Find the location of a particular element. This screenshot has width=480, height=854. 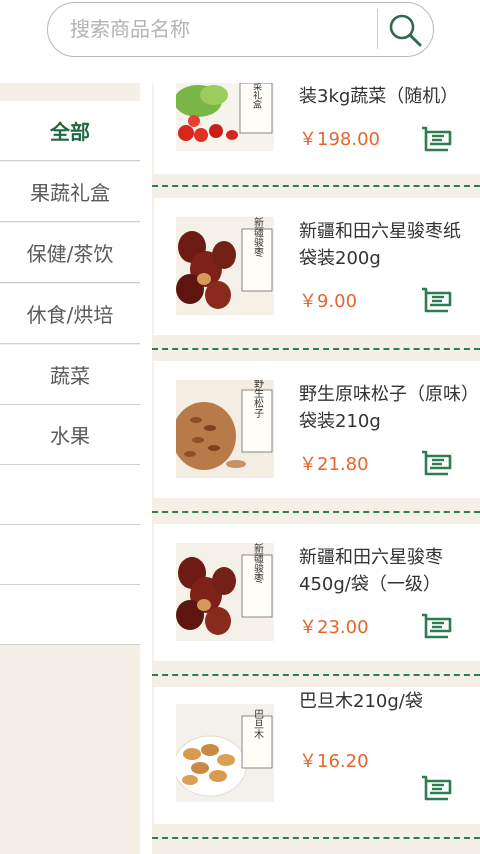

category-vegetables: 蔬菜 is located at coordinates (70, 375).